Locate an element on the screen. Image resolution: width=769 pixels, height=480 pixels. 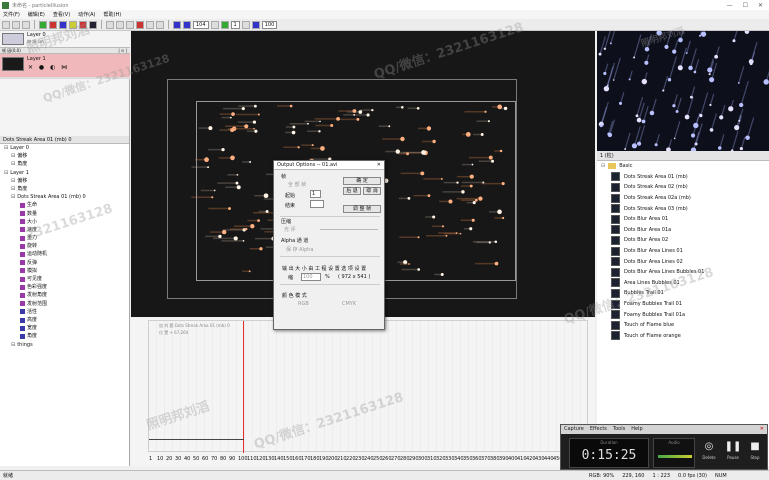
loop-icon is located at coordinates (160, 24).